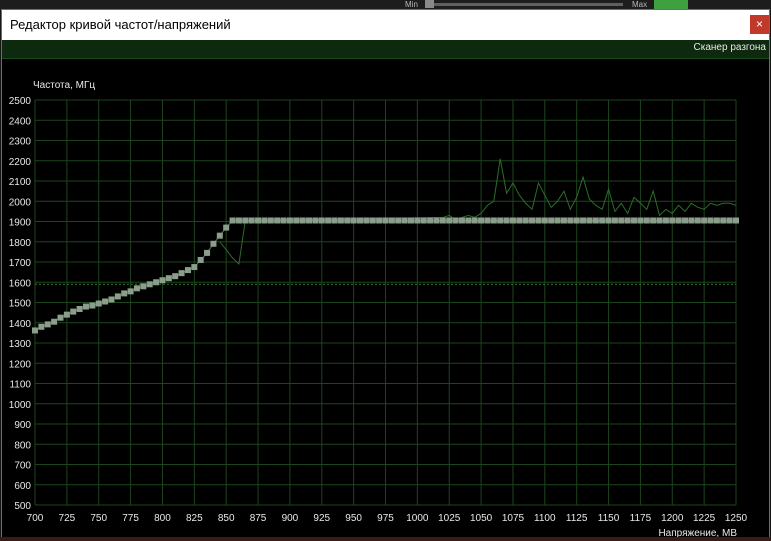 The width and height of the screenshot is (771, 541). Describe the element at coordinates (20, 324) in the screenshot. I see `y-tick-label: 1400` at that location.